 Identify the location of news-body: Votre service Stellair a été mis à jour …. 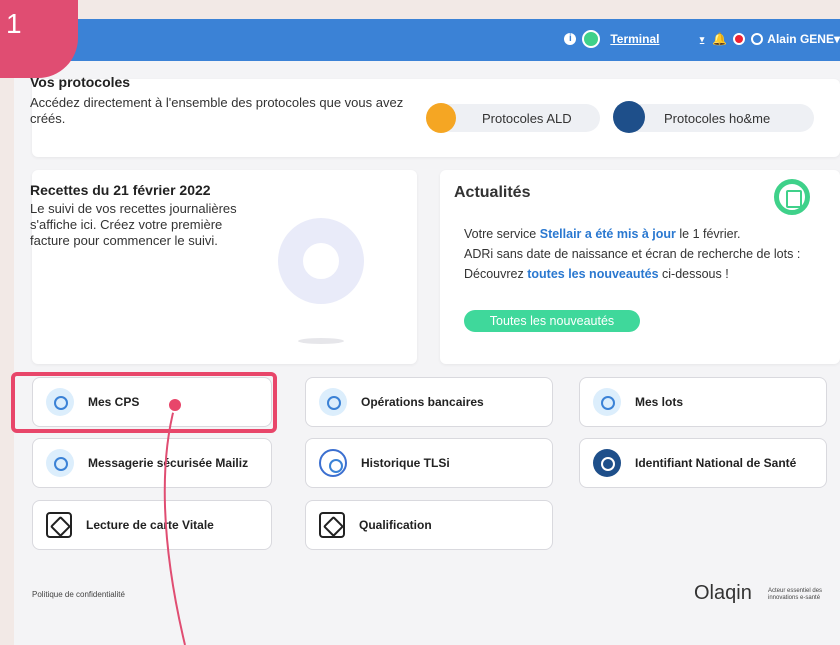
(634, 254).